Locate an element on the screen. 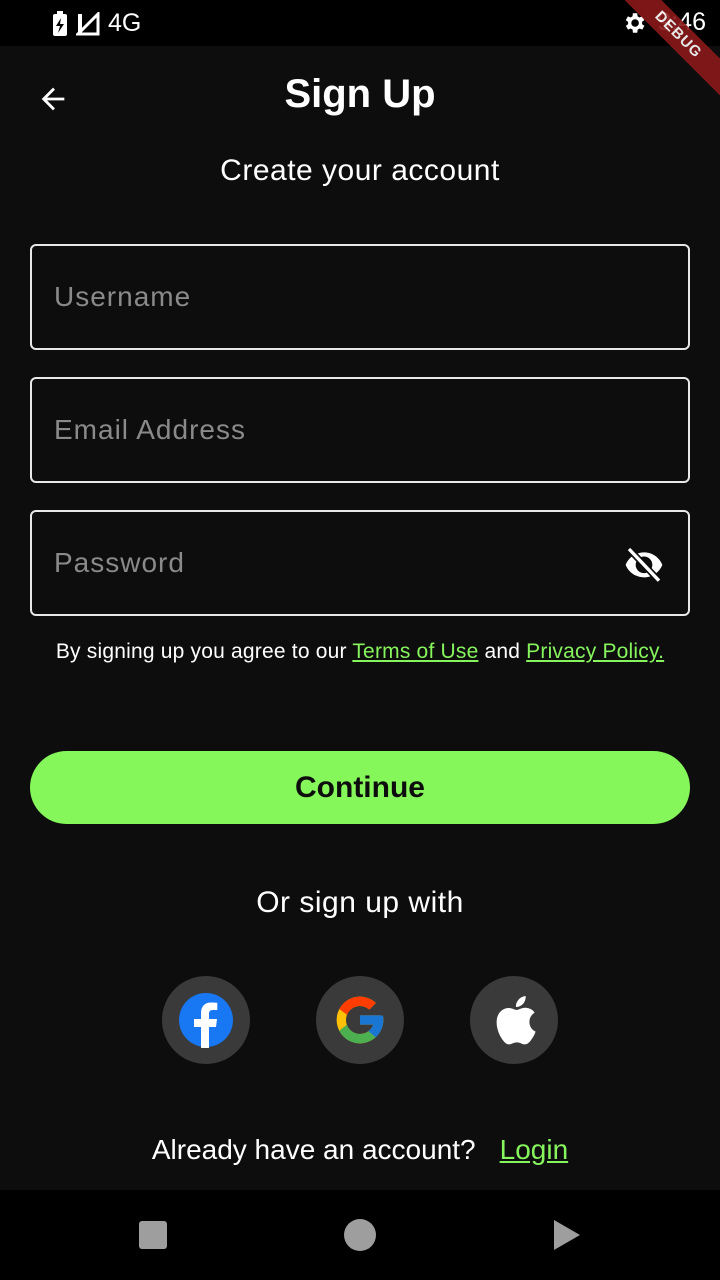  toggle-password-visibility is located at coordinates (644, 564).